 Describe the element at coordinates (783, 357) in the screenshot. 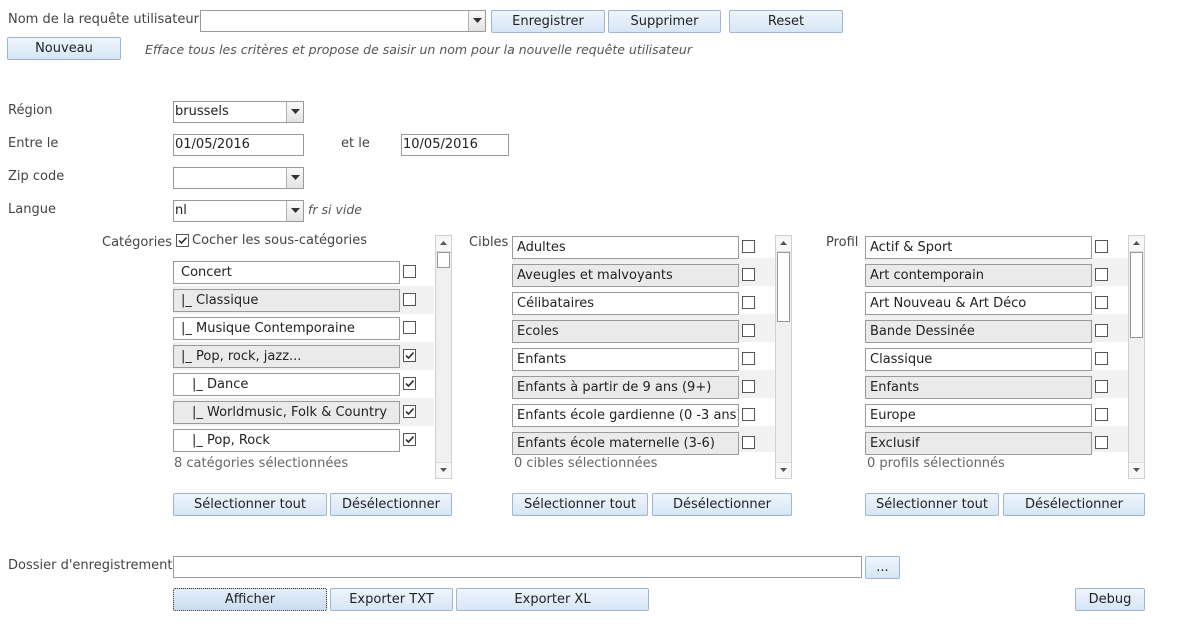

I see `cibles-scrollbar` at that location.